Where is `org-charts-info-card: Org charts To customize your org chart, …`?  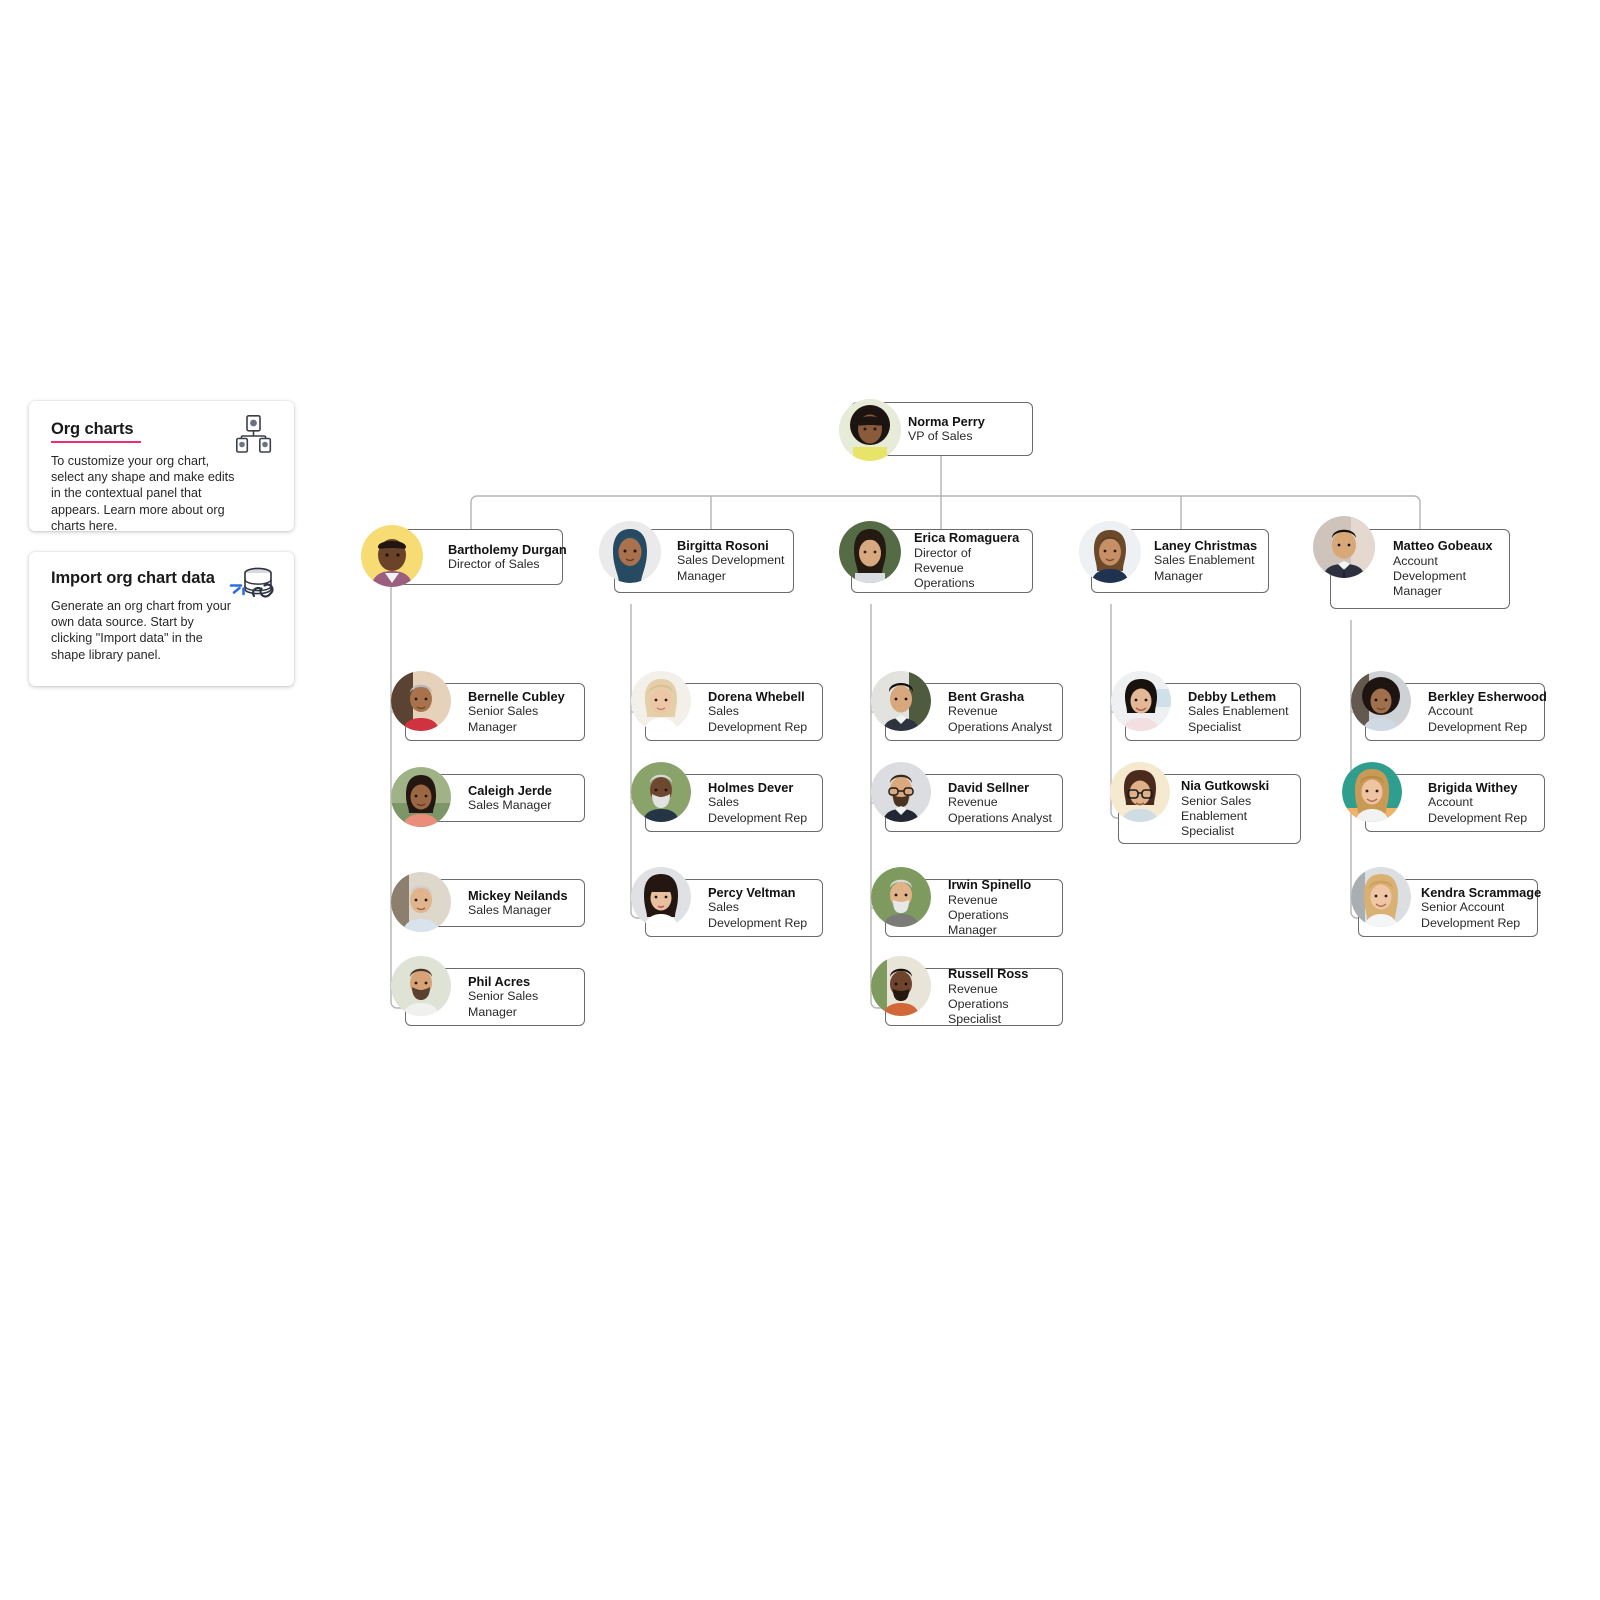 org-charts-info-card: Org charts To customize your org chart, … is located at coordinates (161, 467).